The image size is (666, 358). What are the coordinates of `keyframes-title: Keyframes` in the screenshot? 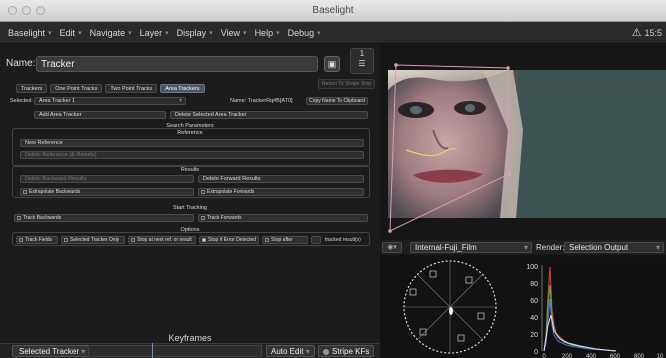 It's located at (190, 338).